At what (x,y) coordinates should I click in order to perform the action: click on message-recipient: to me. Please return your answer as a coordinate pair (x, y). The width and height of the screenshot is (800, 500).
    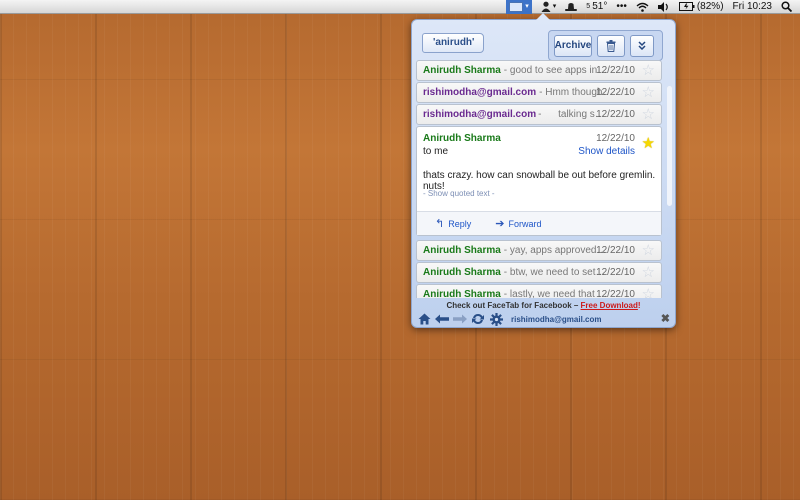
    Looking at the image, I should click on (436, 151).